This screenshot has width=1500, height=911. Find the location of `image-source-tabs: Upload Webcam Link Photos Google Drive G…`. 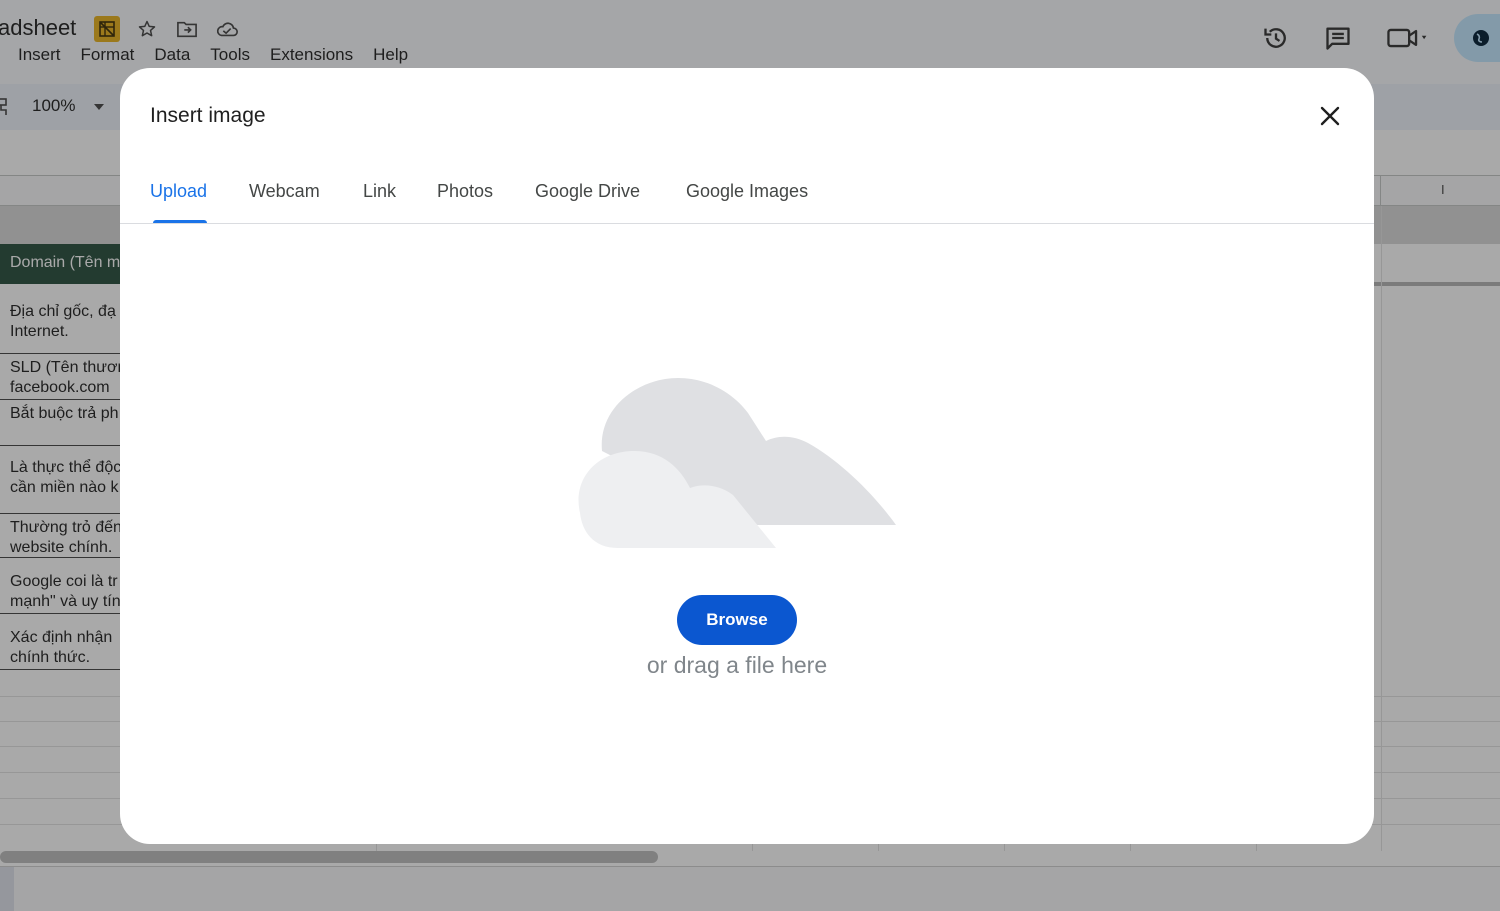

image-source-tabs: Upload Webcam Link Photos Google Drive G… is located at coordinates (747, 196).